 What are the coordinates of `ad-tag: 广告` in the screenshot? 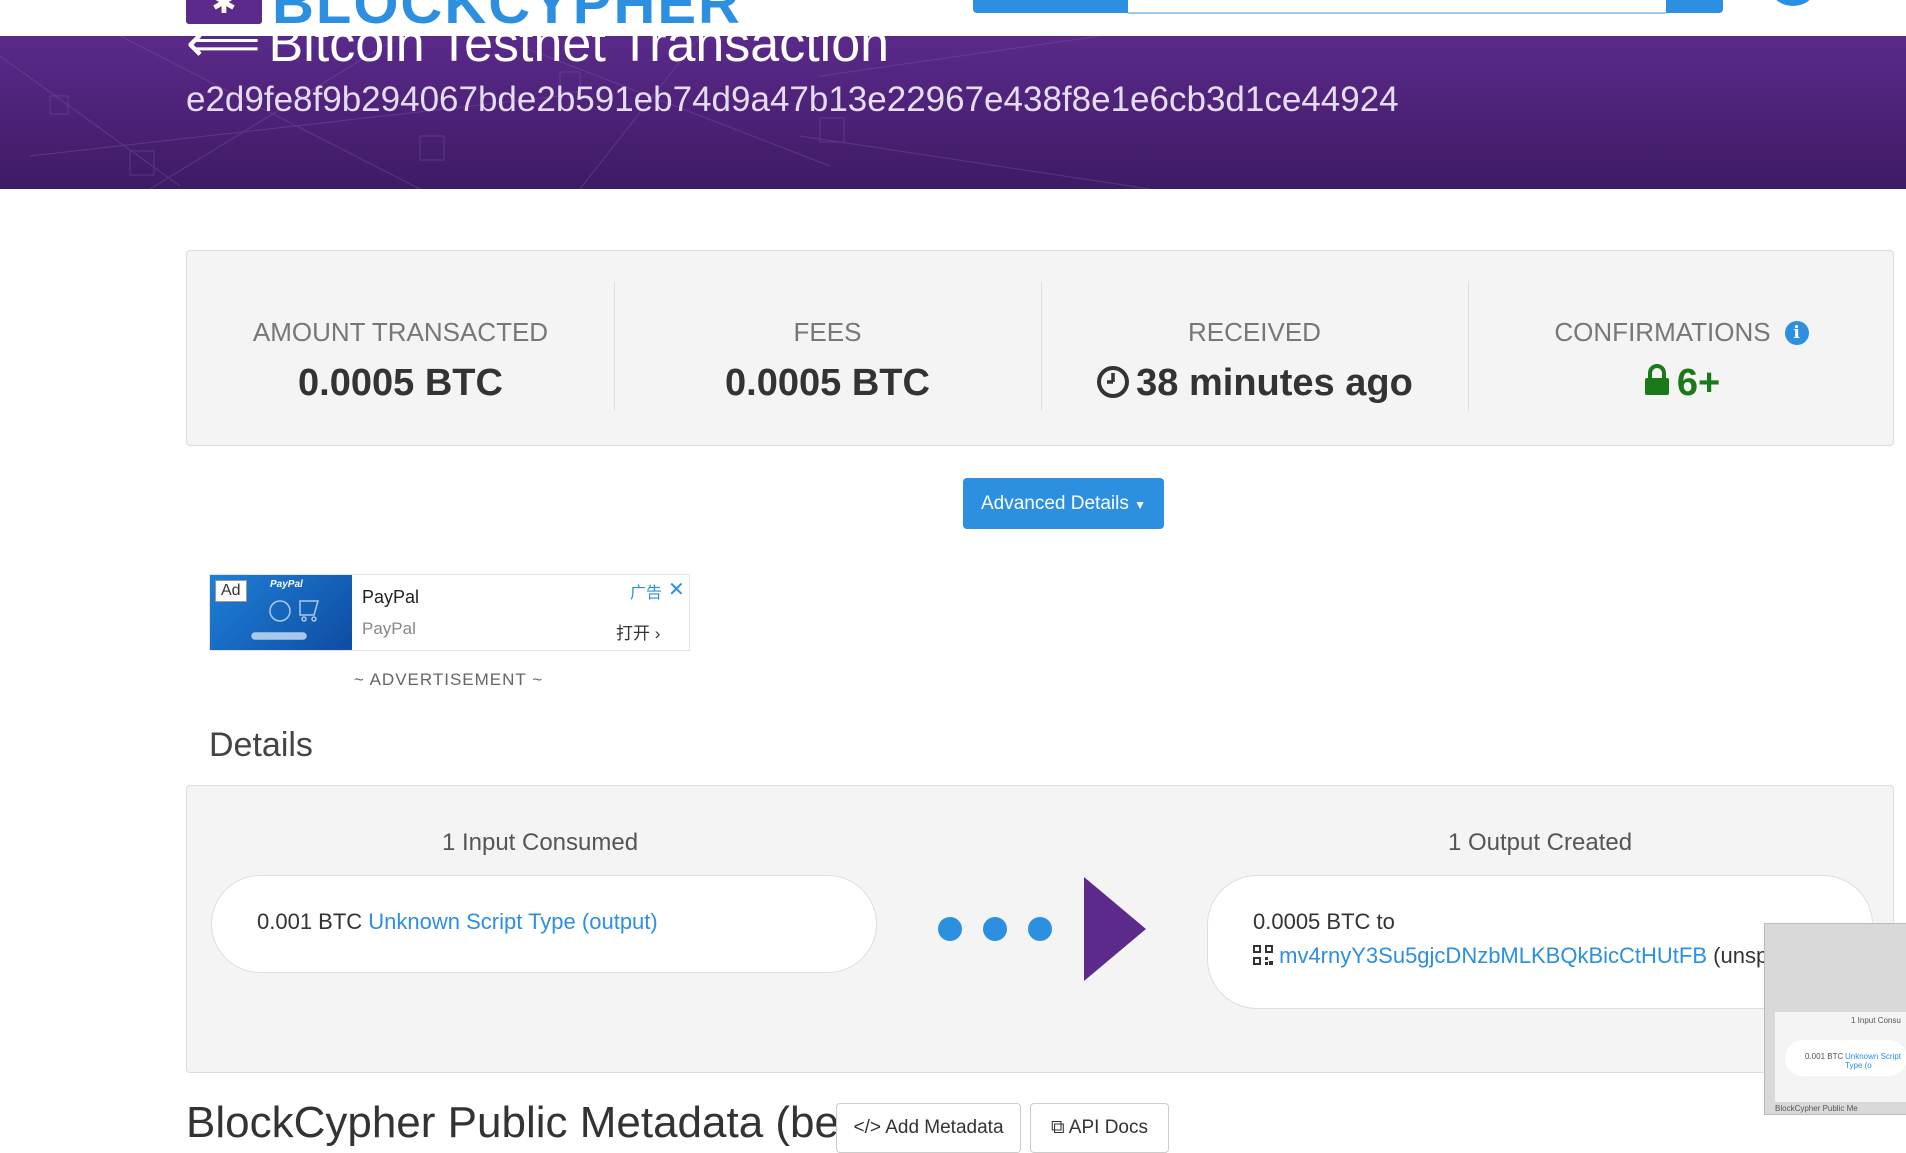 It's located at (646, 593).